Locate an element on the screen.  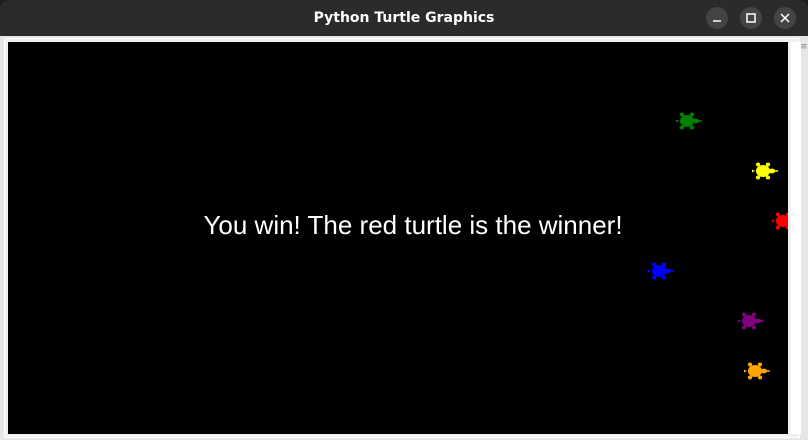
window-title: Python Turtle Graphics is located at coordinates (404, 18).